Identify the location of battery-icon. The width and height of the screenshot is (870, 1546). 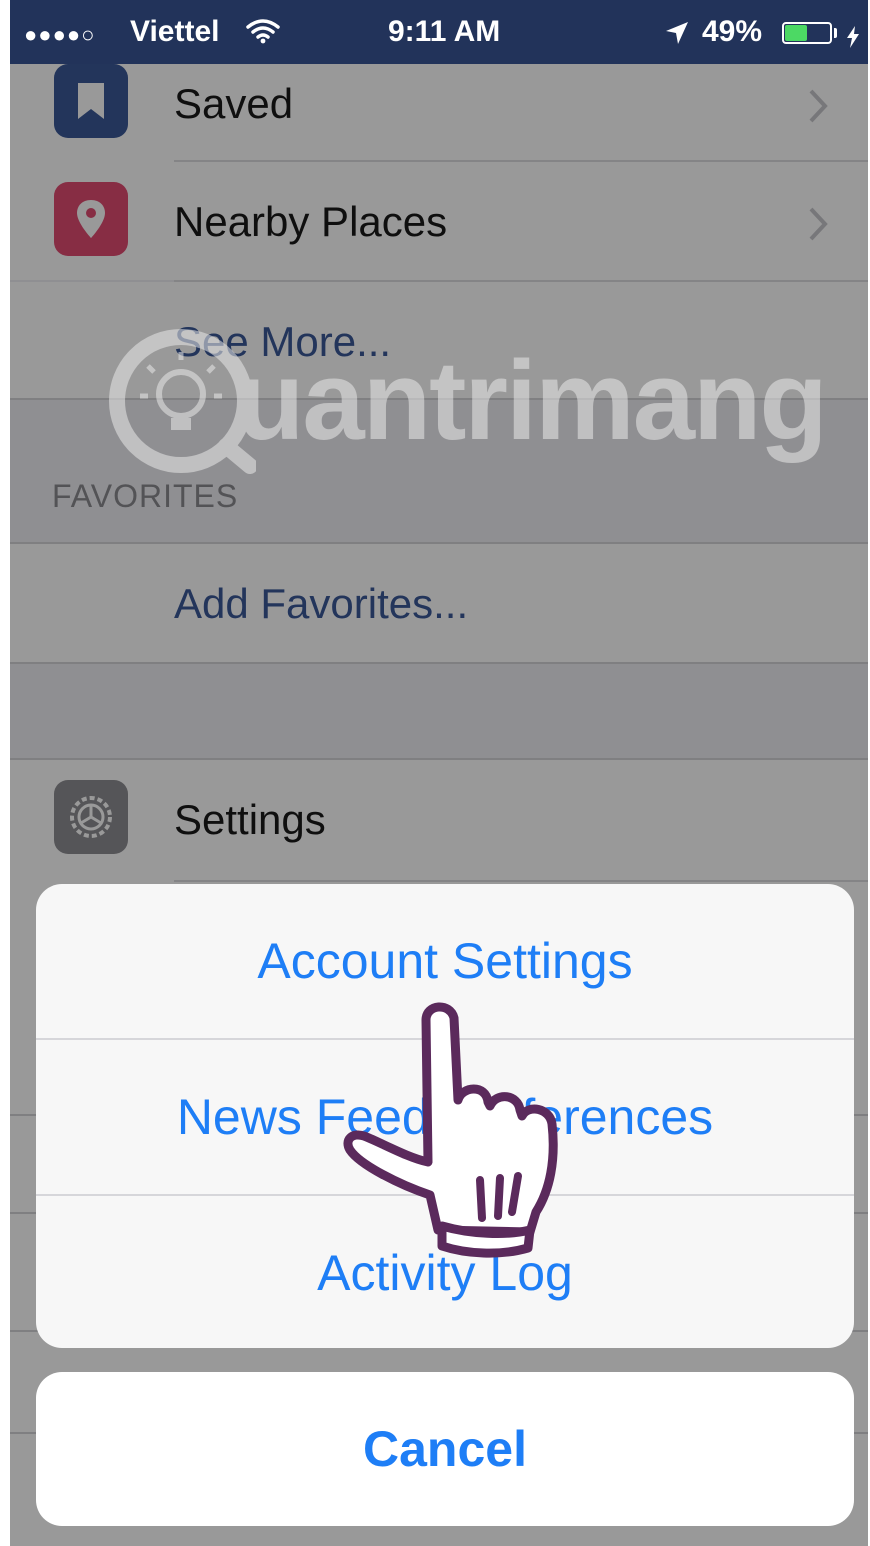
(807, 33).